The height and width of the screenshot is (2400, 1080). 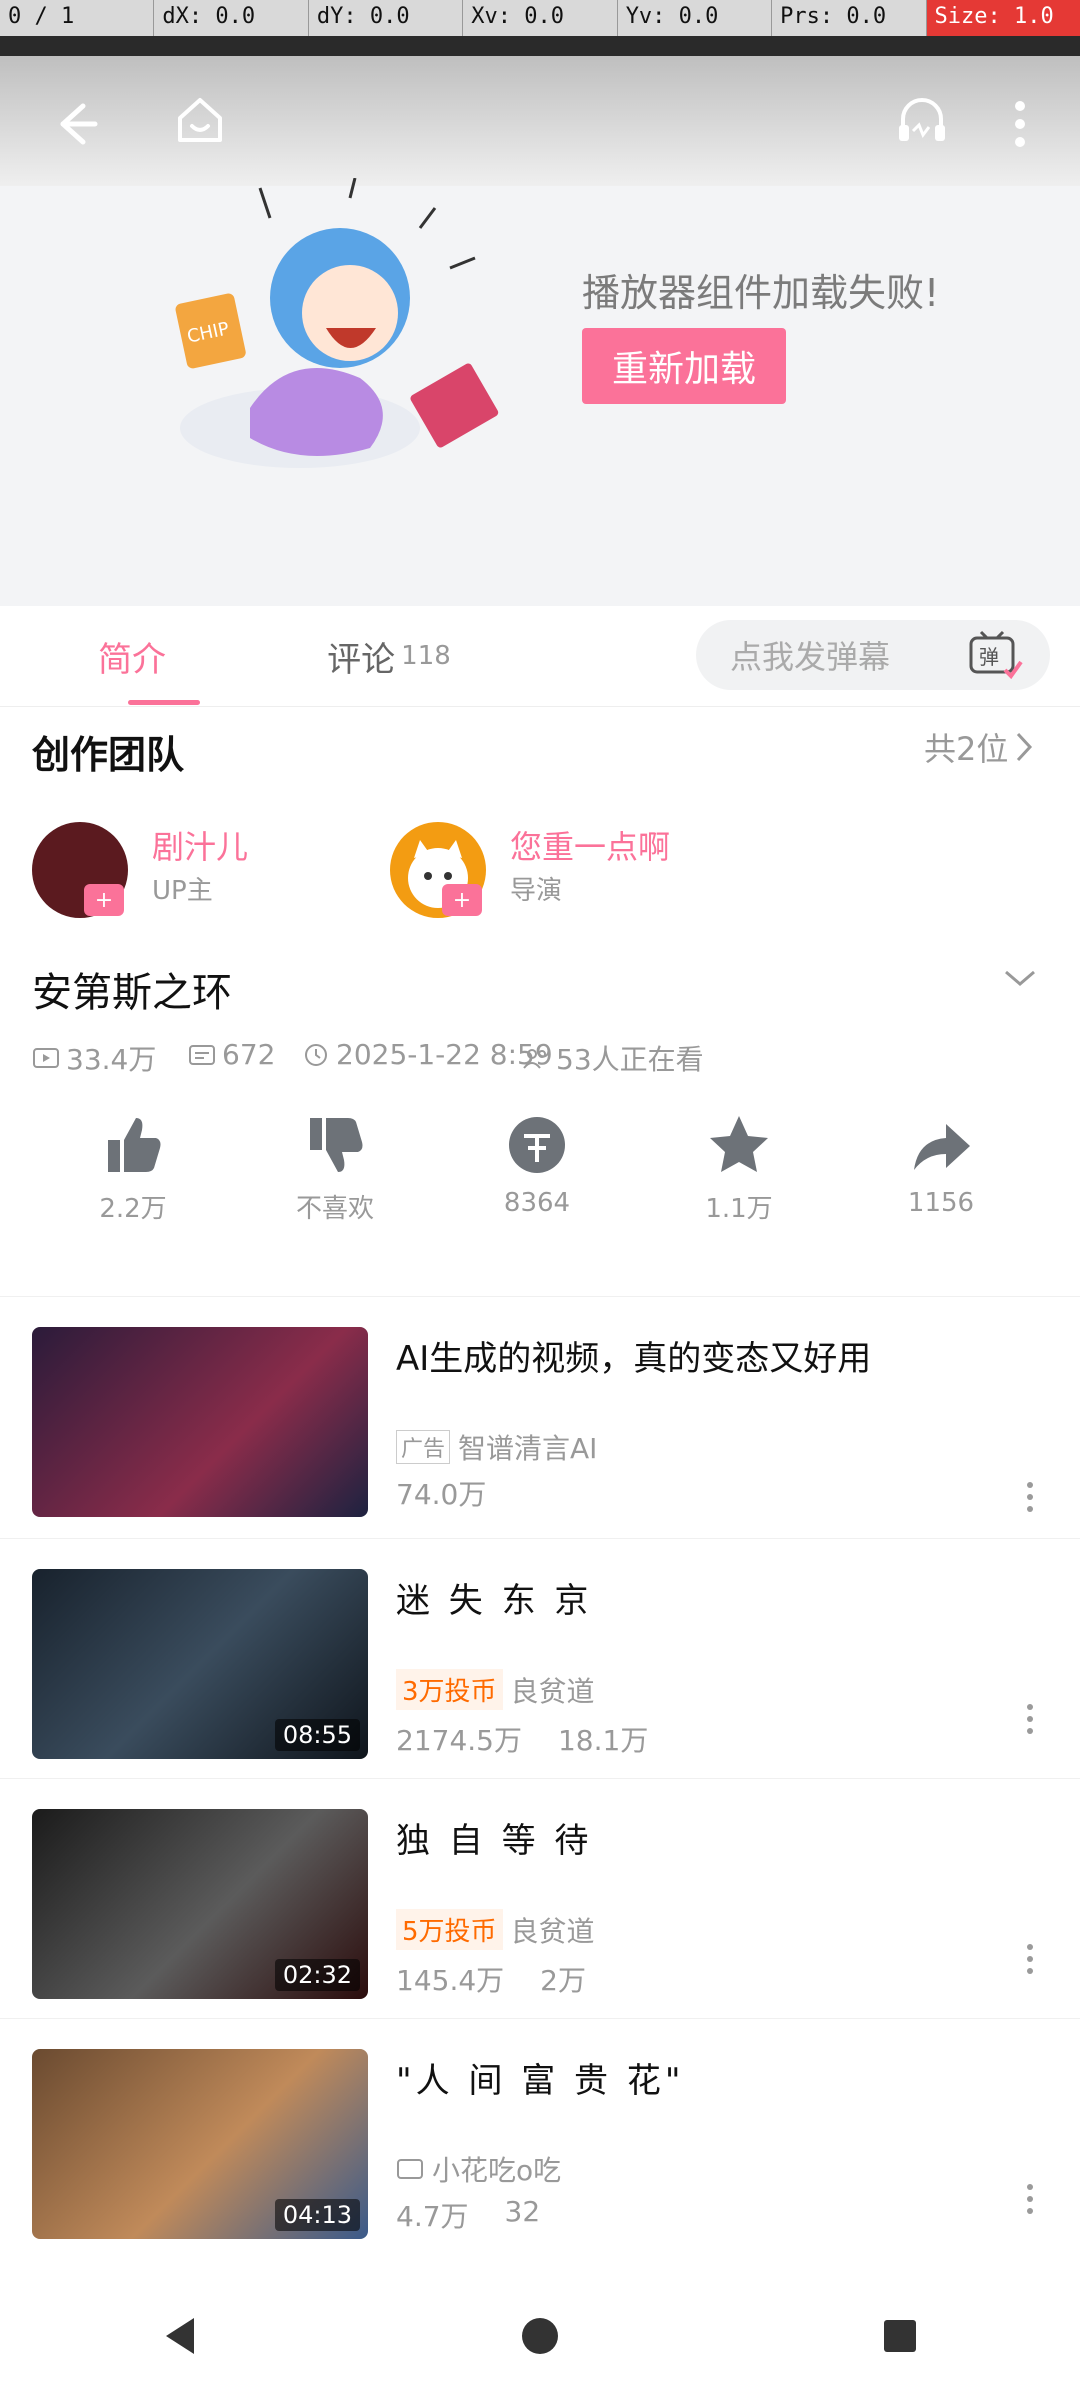 What do you see at coordinates (989, 657) in the screenshot?
I see `danmaku-glyph: 弹` at bounding box center [989, 657].